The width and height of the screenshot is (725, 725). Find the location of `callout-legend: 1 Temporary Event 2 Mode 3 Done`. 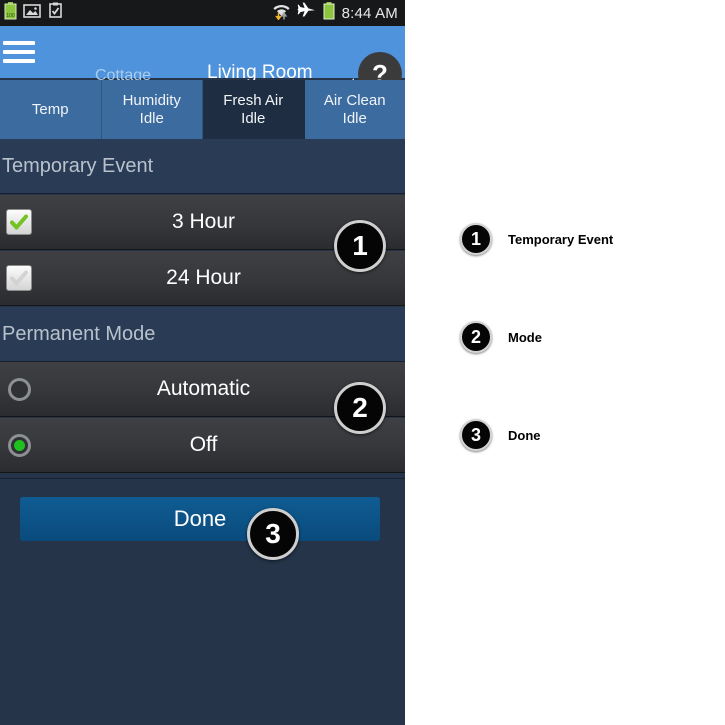

callout-legend: 1 Temporary Event 2 Mode 3 Done is located at coordinates (587, 337).